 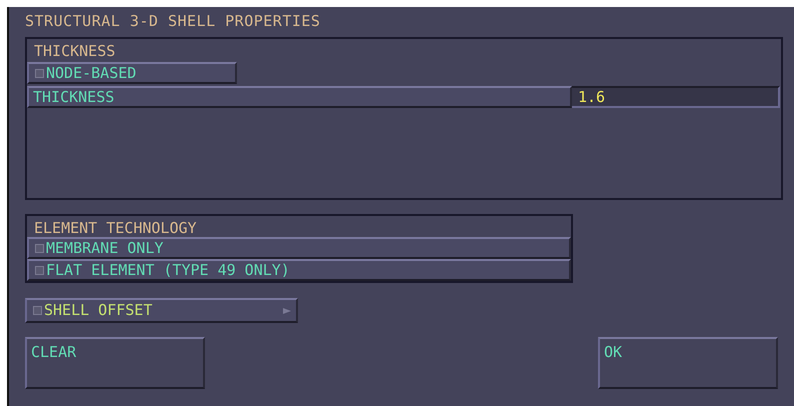 I want to click on clear-button: CLEAR, so click(x=115, y=363).